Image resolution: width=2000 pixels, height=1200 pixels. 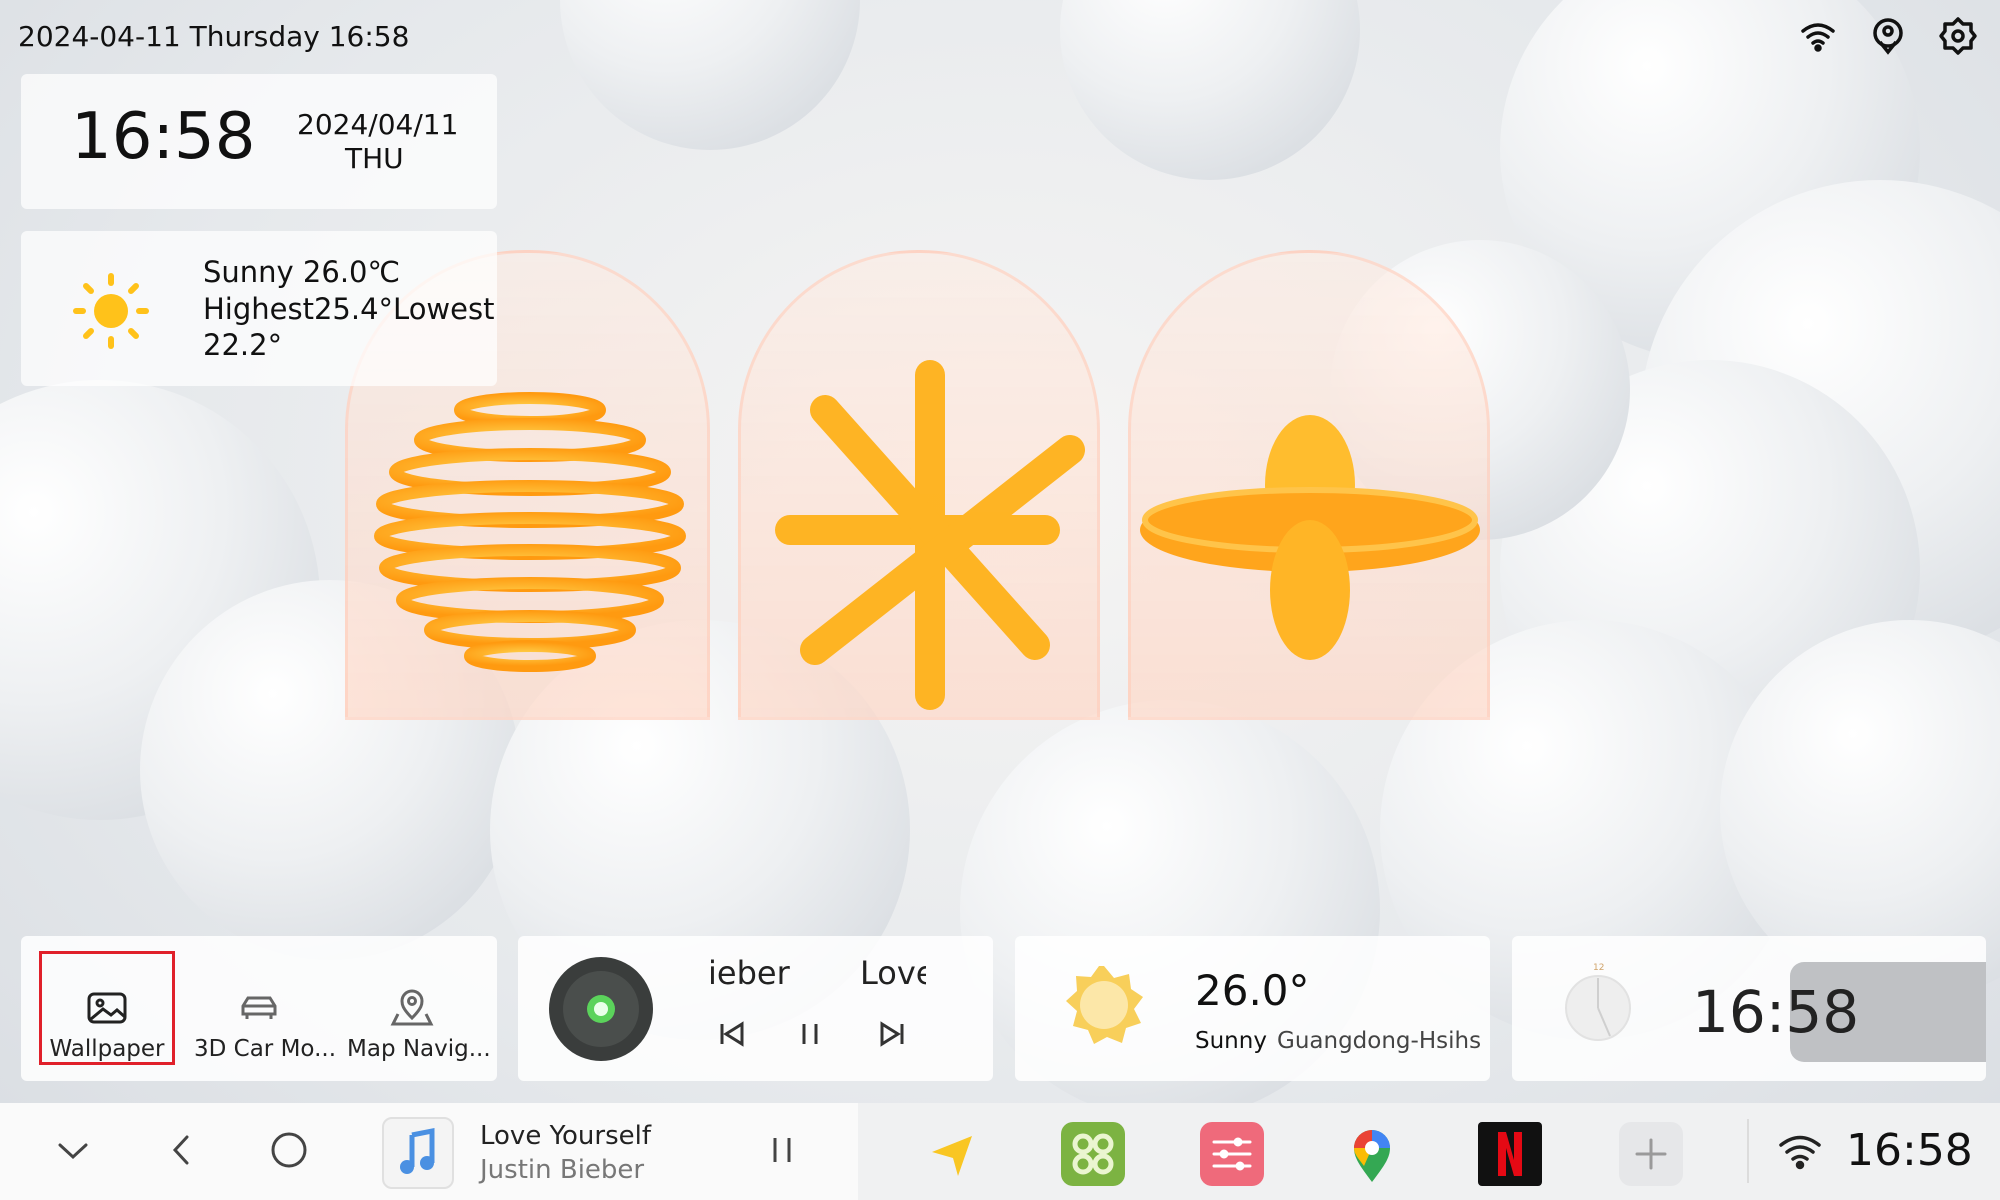 I want to click on navbar-divider, so click(x=1748, y=1151).